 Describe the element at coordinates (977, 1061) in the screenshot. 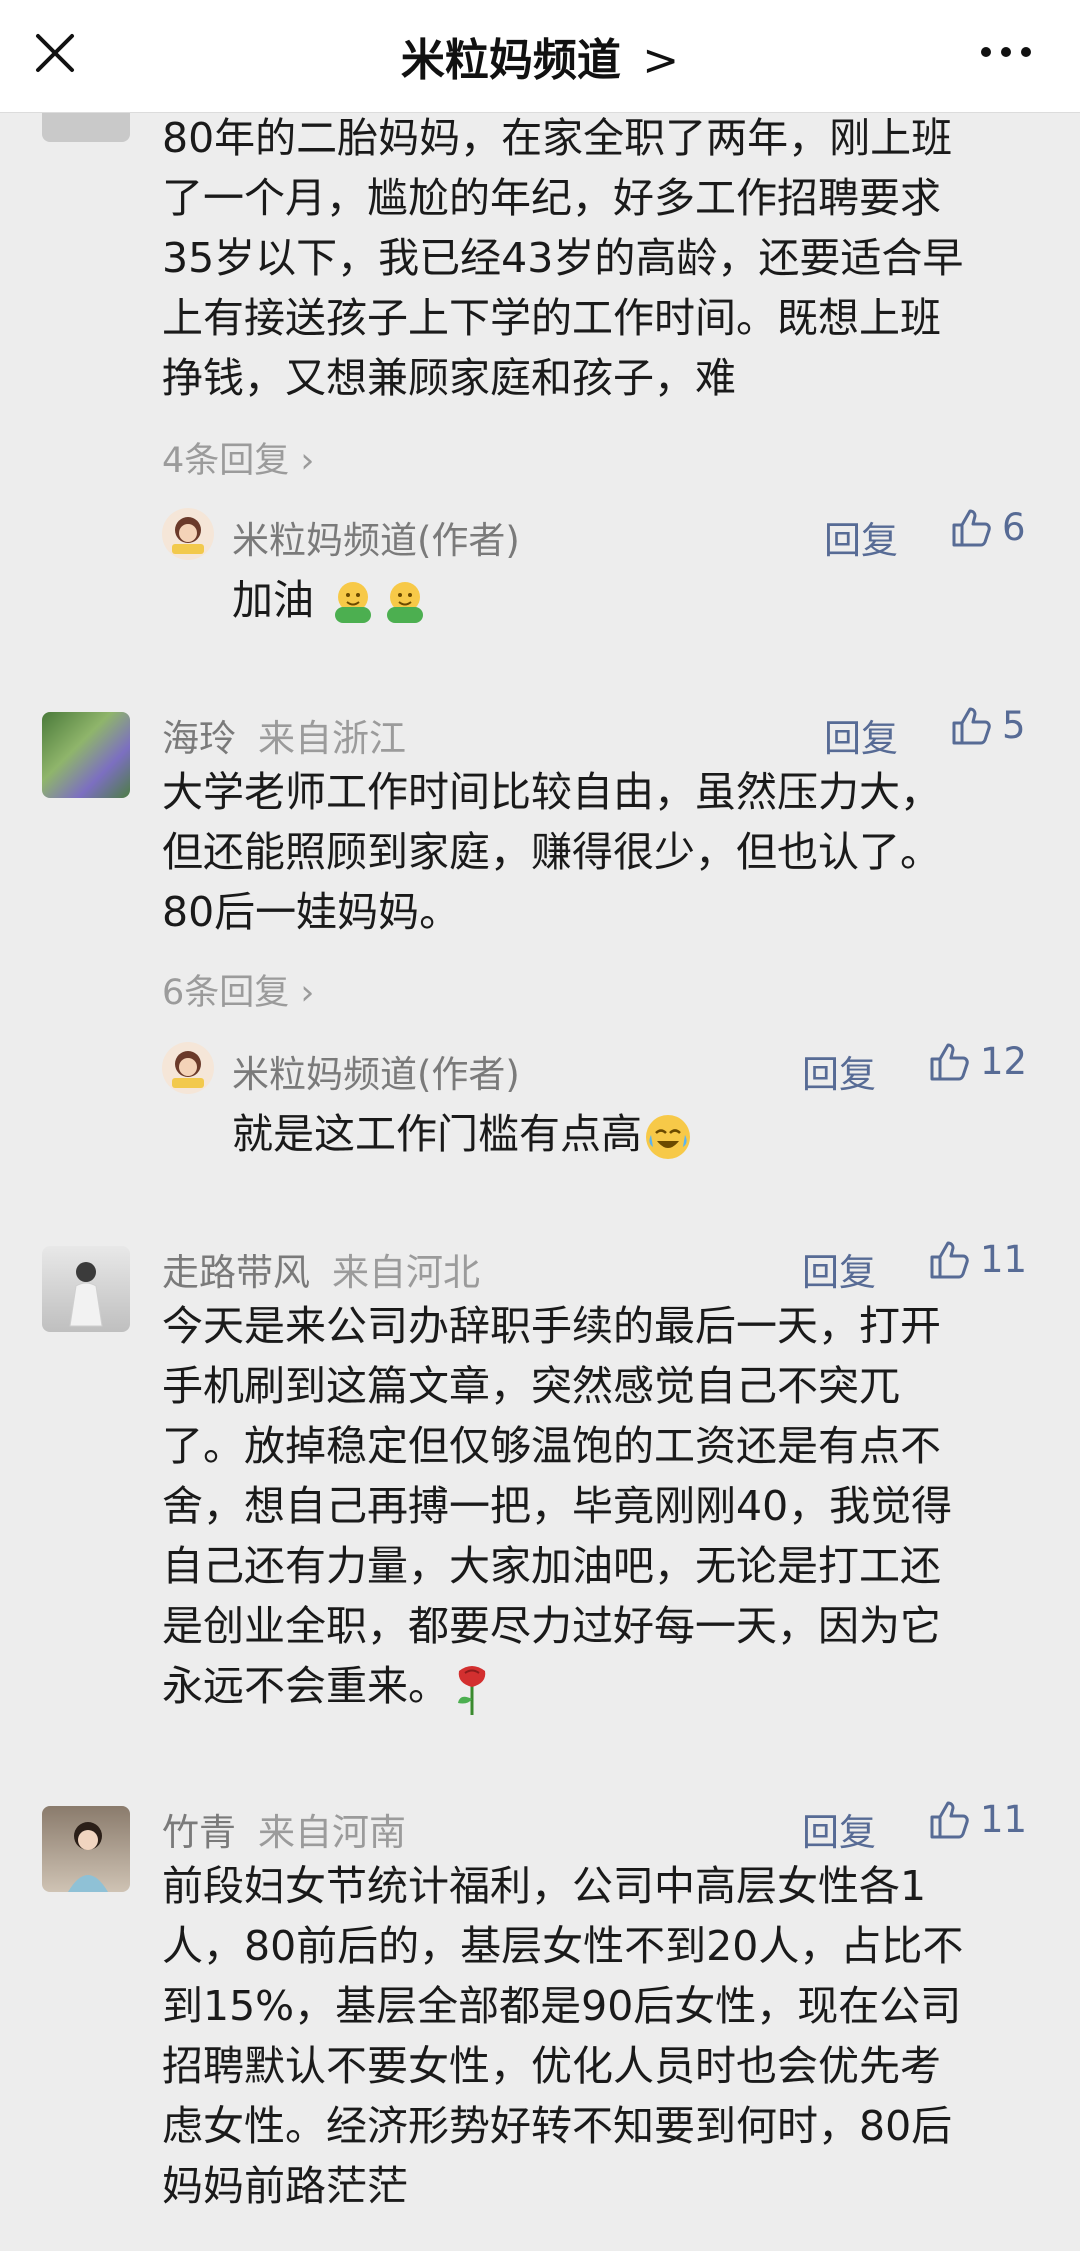

I see `like-button: 12` at that location.